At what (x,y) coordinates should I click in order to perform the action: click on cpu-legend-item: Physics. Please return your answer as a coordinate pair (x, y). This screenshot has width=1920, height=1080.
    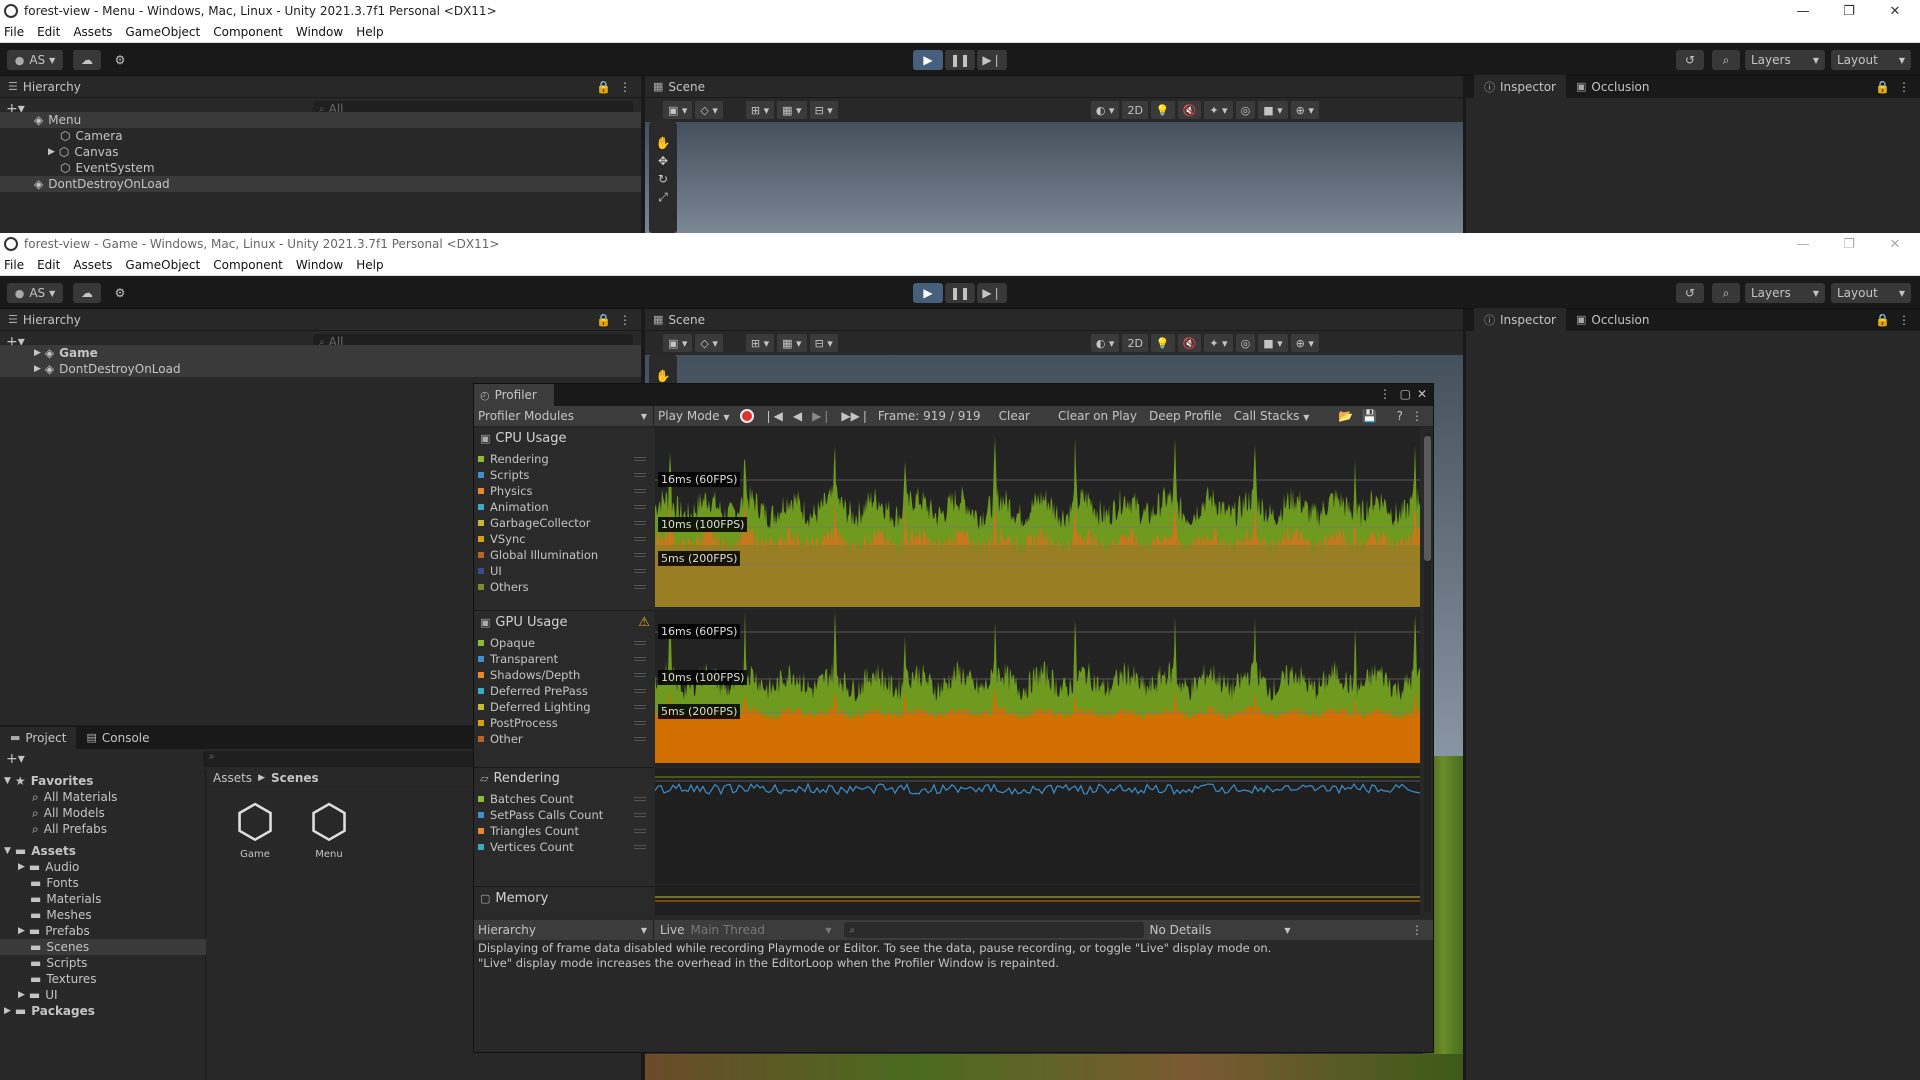
    Looking at the image, I should click on (564, 491).